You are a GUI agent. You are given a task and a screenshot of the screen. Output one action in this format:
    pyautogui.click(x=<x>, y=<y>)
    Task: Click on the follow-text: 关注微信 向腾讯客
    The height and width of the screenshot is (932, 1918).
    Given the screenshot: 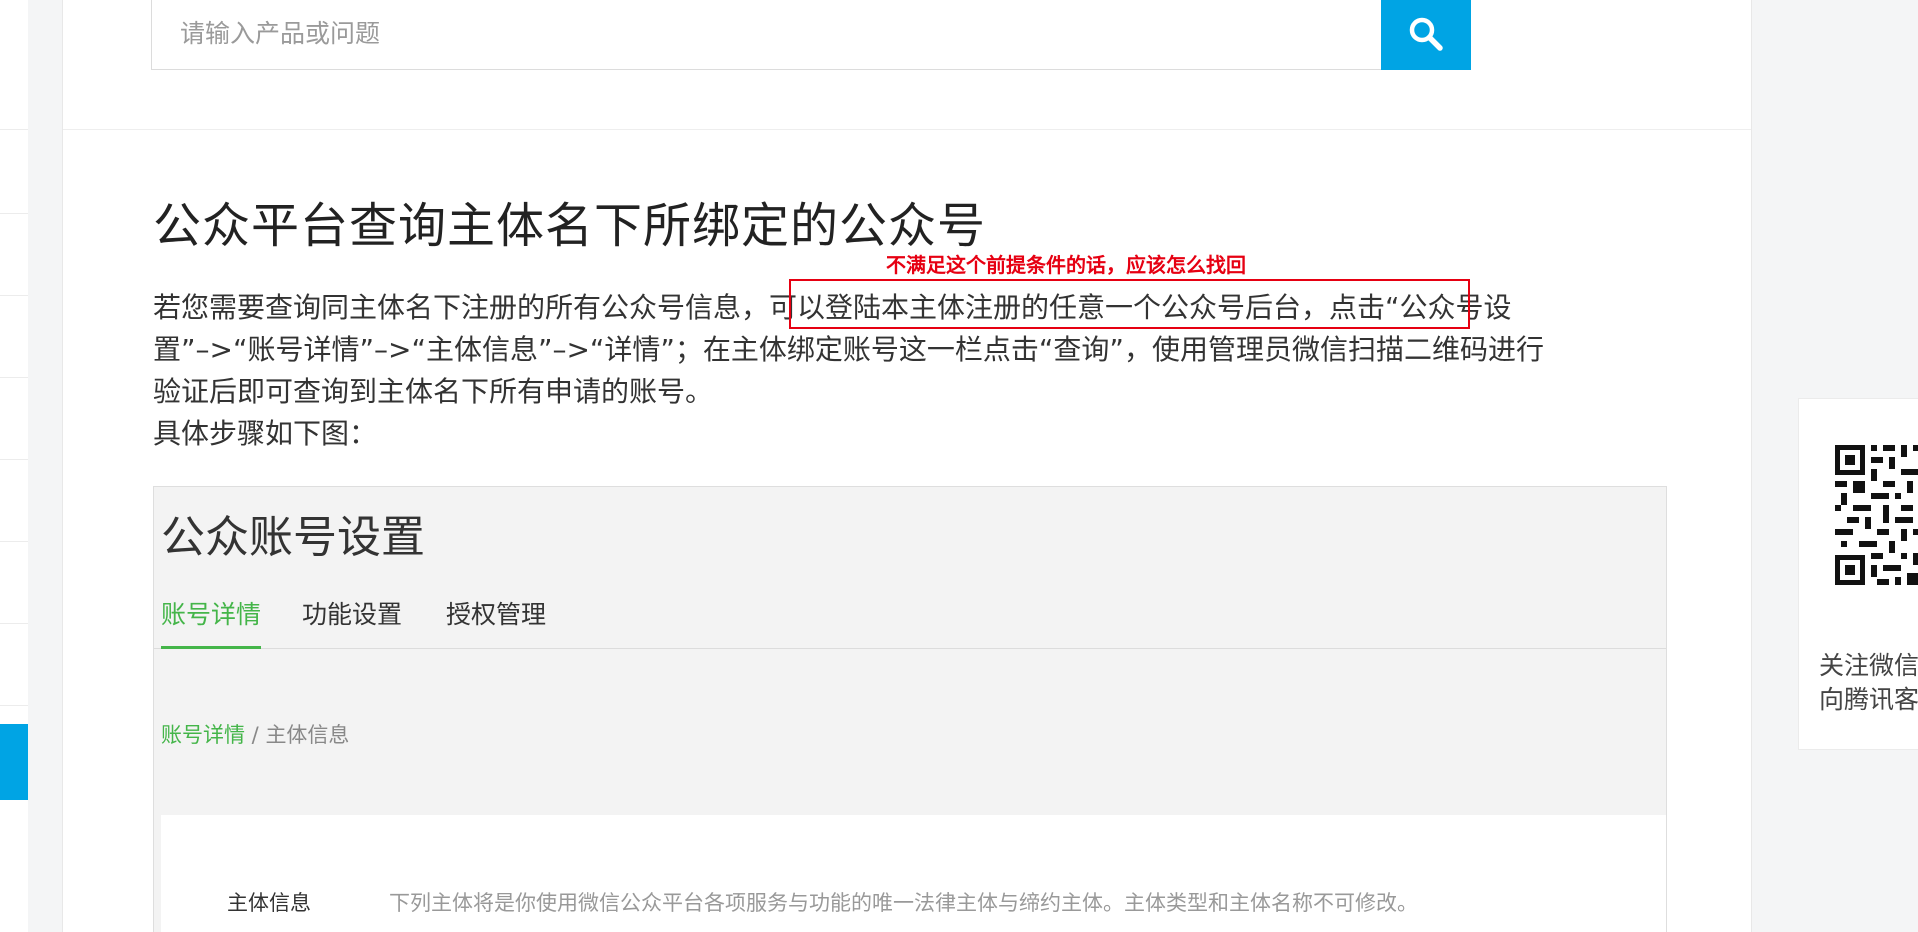 What is the action you would take?
    pyautogui.click(x=1868, y=683)
    